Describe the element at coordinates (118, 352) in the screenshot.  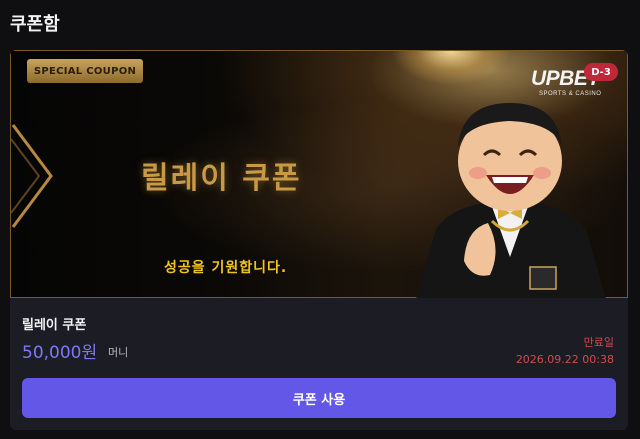
I see `coupon-amount-unit: 머니` at that location.